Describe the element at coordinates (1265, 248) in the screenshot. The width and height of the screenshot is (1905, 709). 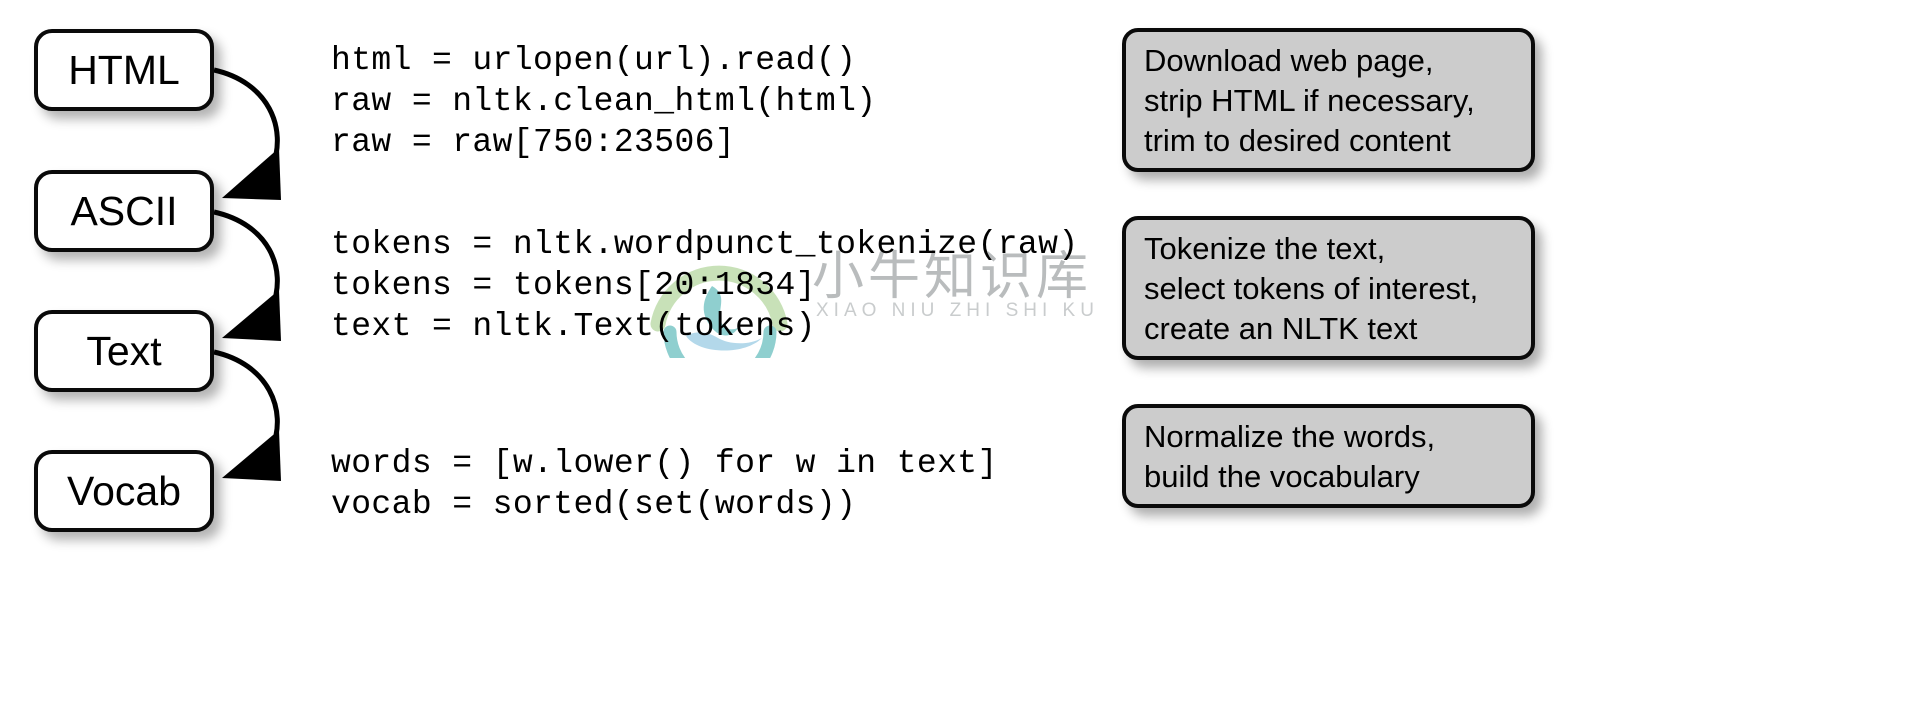
I see `note-line: Tokenize the text,` at that location.